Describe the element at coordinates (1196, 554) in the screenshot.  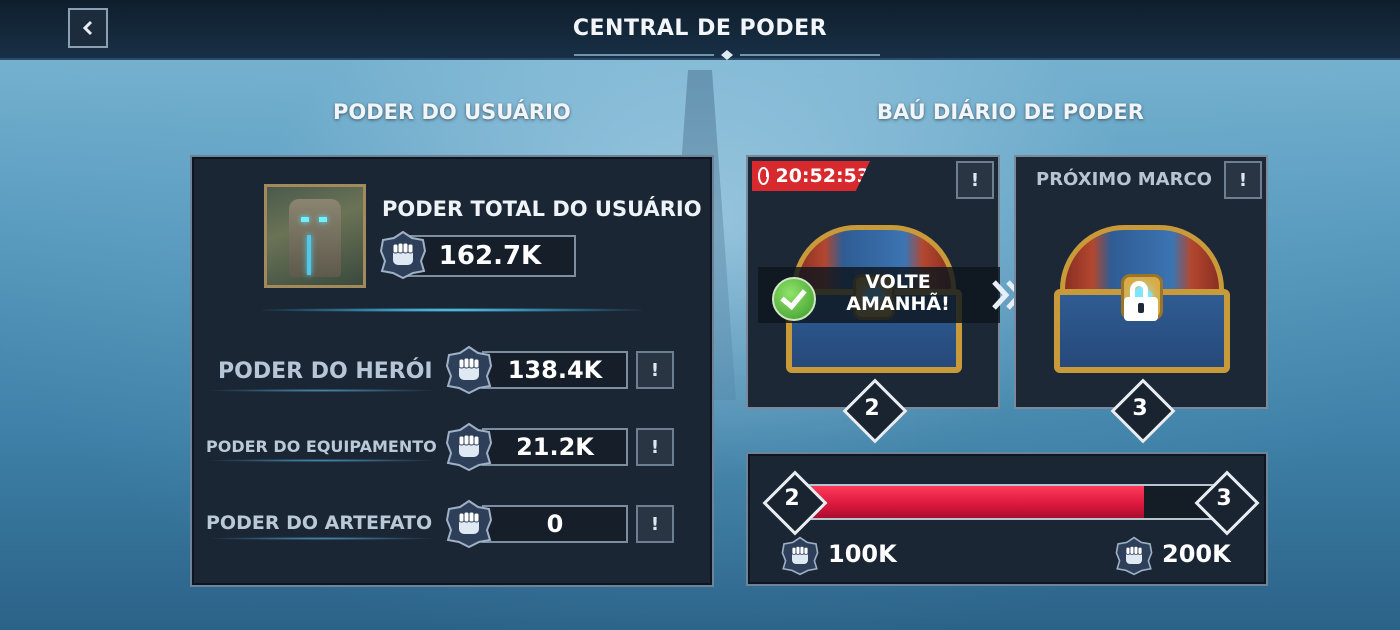
I see `end-milestone-value: 200K` at that location.